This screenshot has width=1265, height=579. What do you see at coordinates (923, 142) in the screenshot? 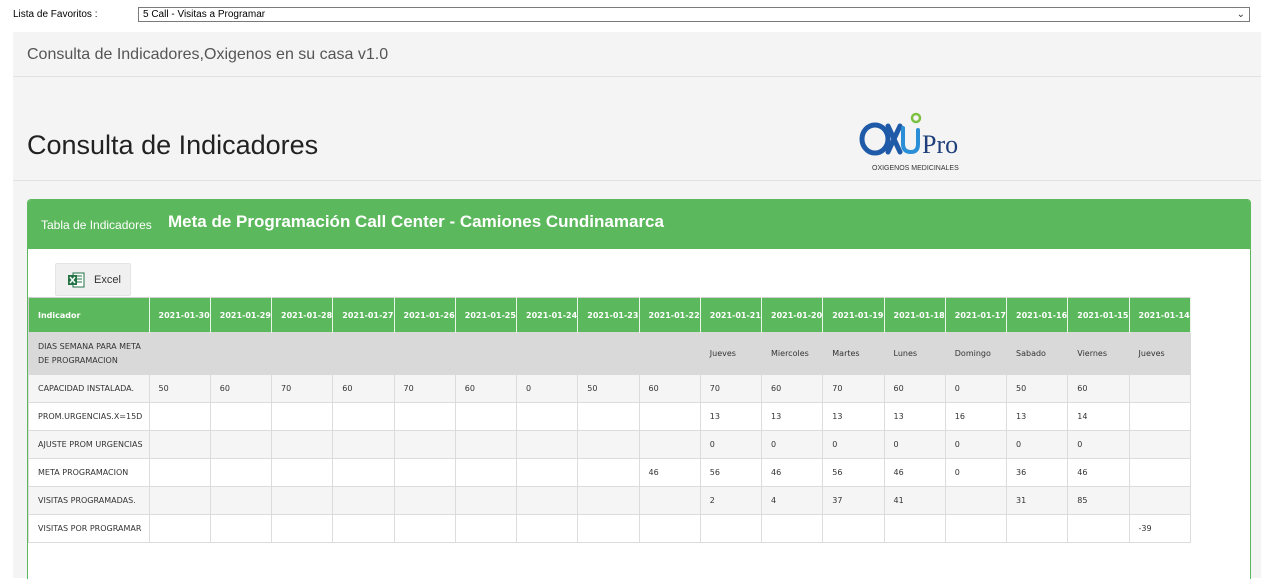
I see `oxipro-logo: Pro OXIGENOS MEDICINALES` at bounding box center [923, 142].